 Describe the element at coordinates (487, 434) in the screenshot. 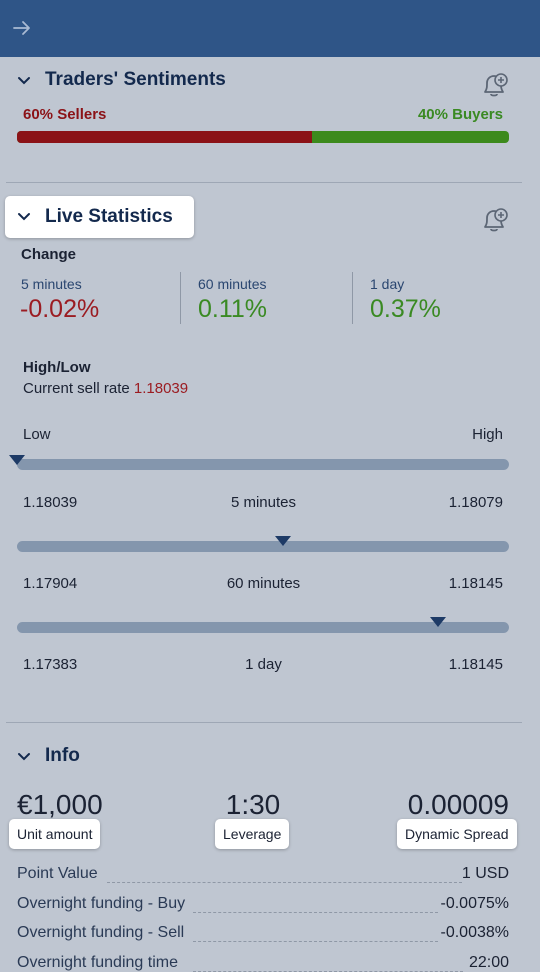

I see `high-label: High` at that location.